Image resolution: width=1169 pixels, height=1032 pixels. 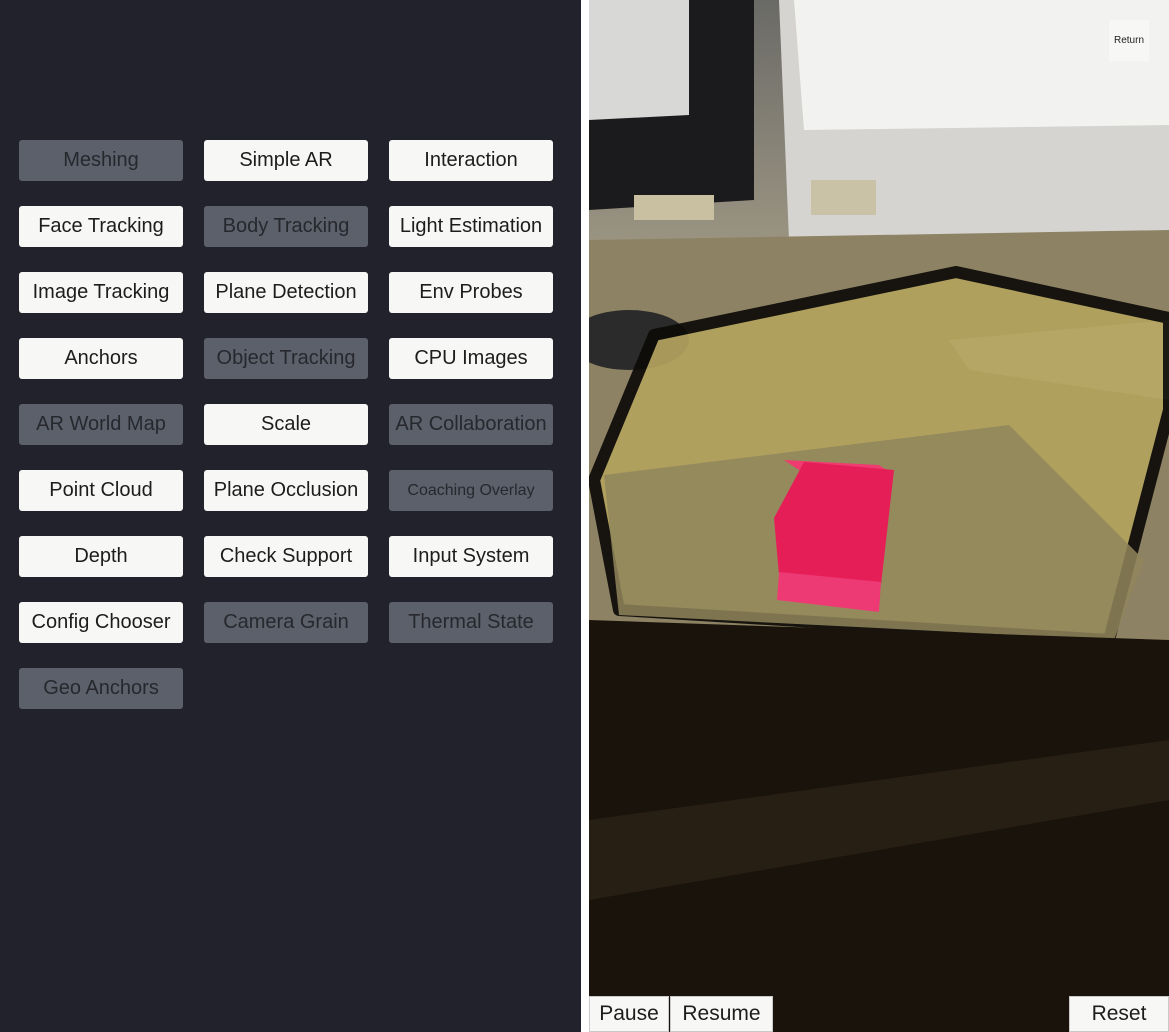 What do you see at coordinates (286, 226) in the screenshot?
I see `body-tracking-button: Body Tracking` at bounding box center [286, 226].